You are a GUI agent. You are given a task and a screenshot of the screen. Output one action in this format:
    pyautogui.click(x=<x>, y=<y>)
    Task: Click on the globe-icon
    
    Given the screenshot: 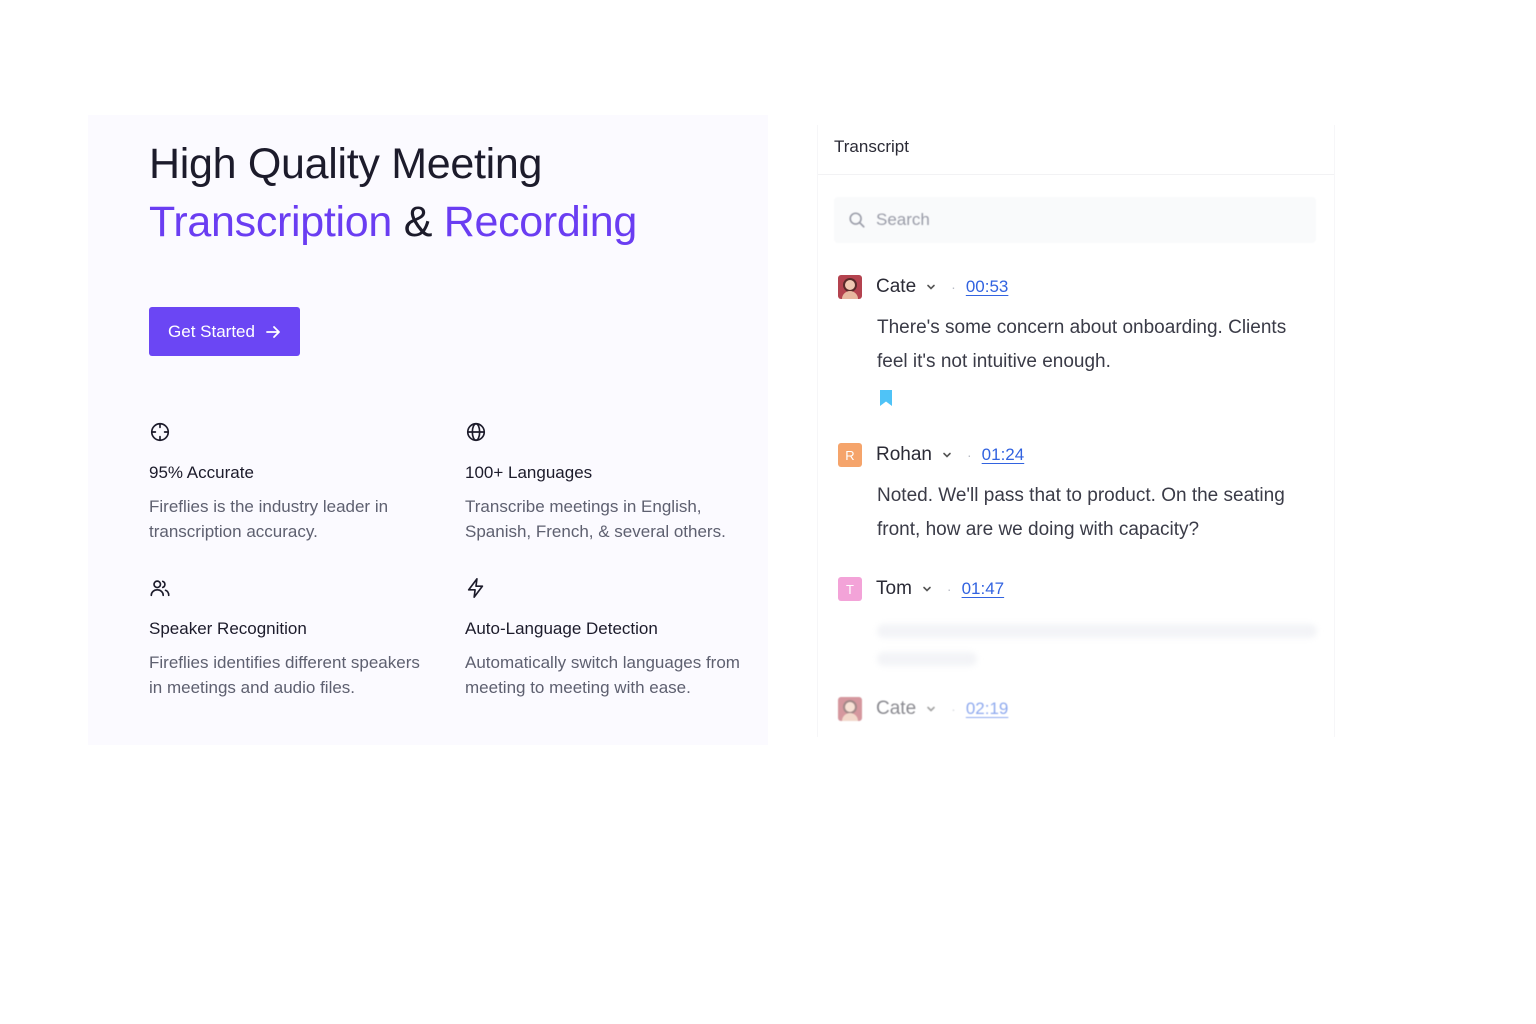 What is the action you would take?
    pyautogui.click(x=476, y=432)
    